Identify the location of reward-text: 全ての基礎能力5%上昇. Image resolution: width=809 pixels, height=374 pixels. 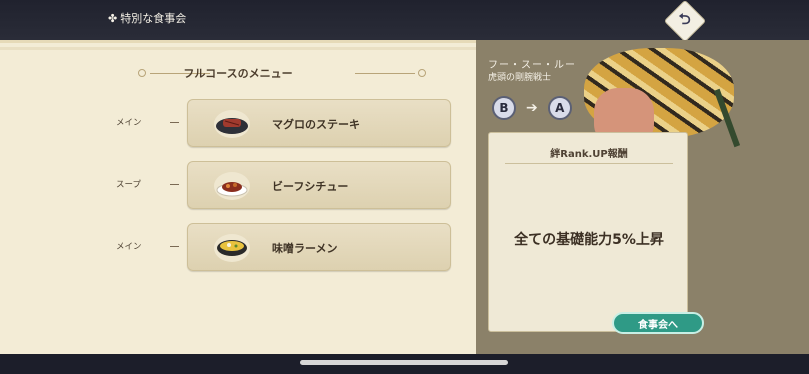
(589, 240).